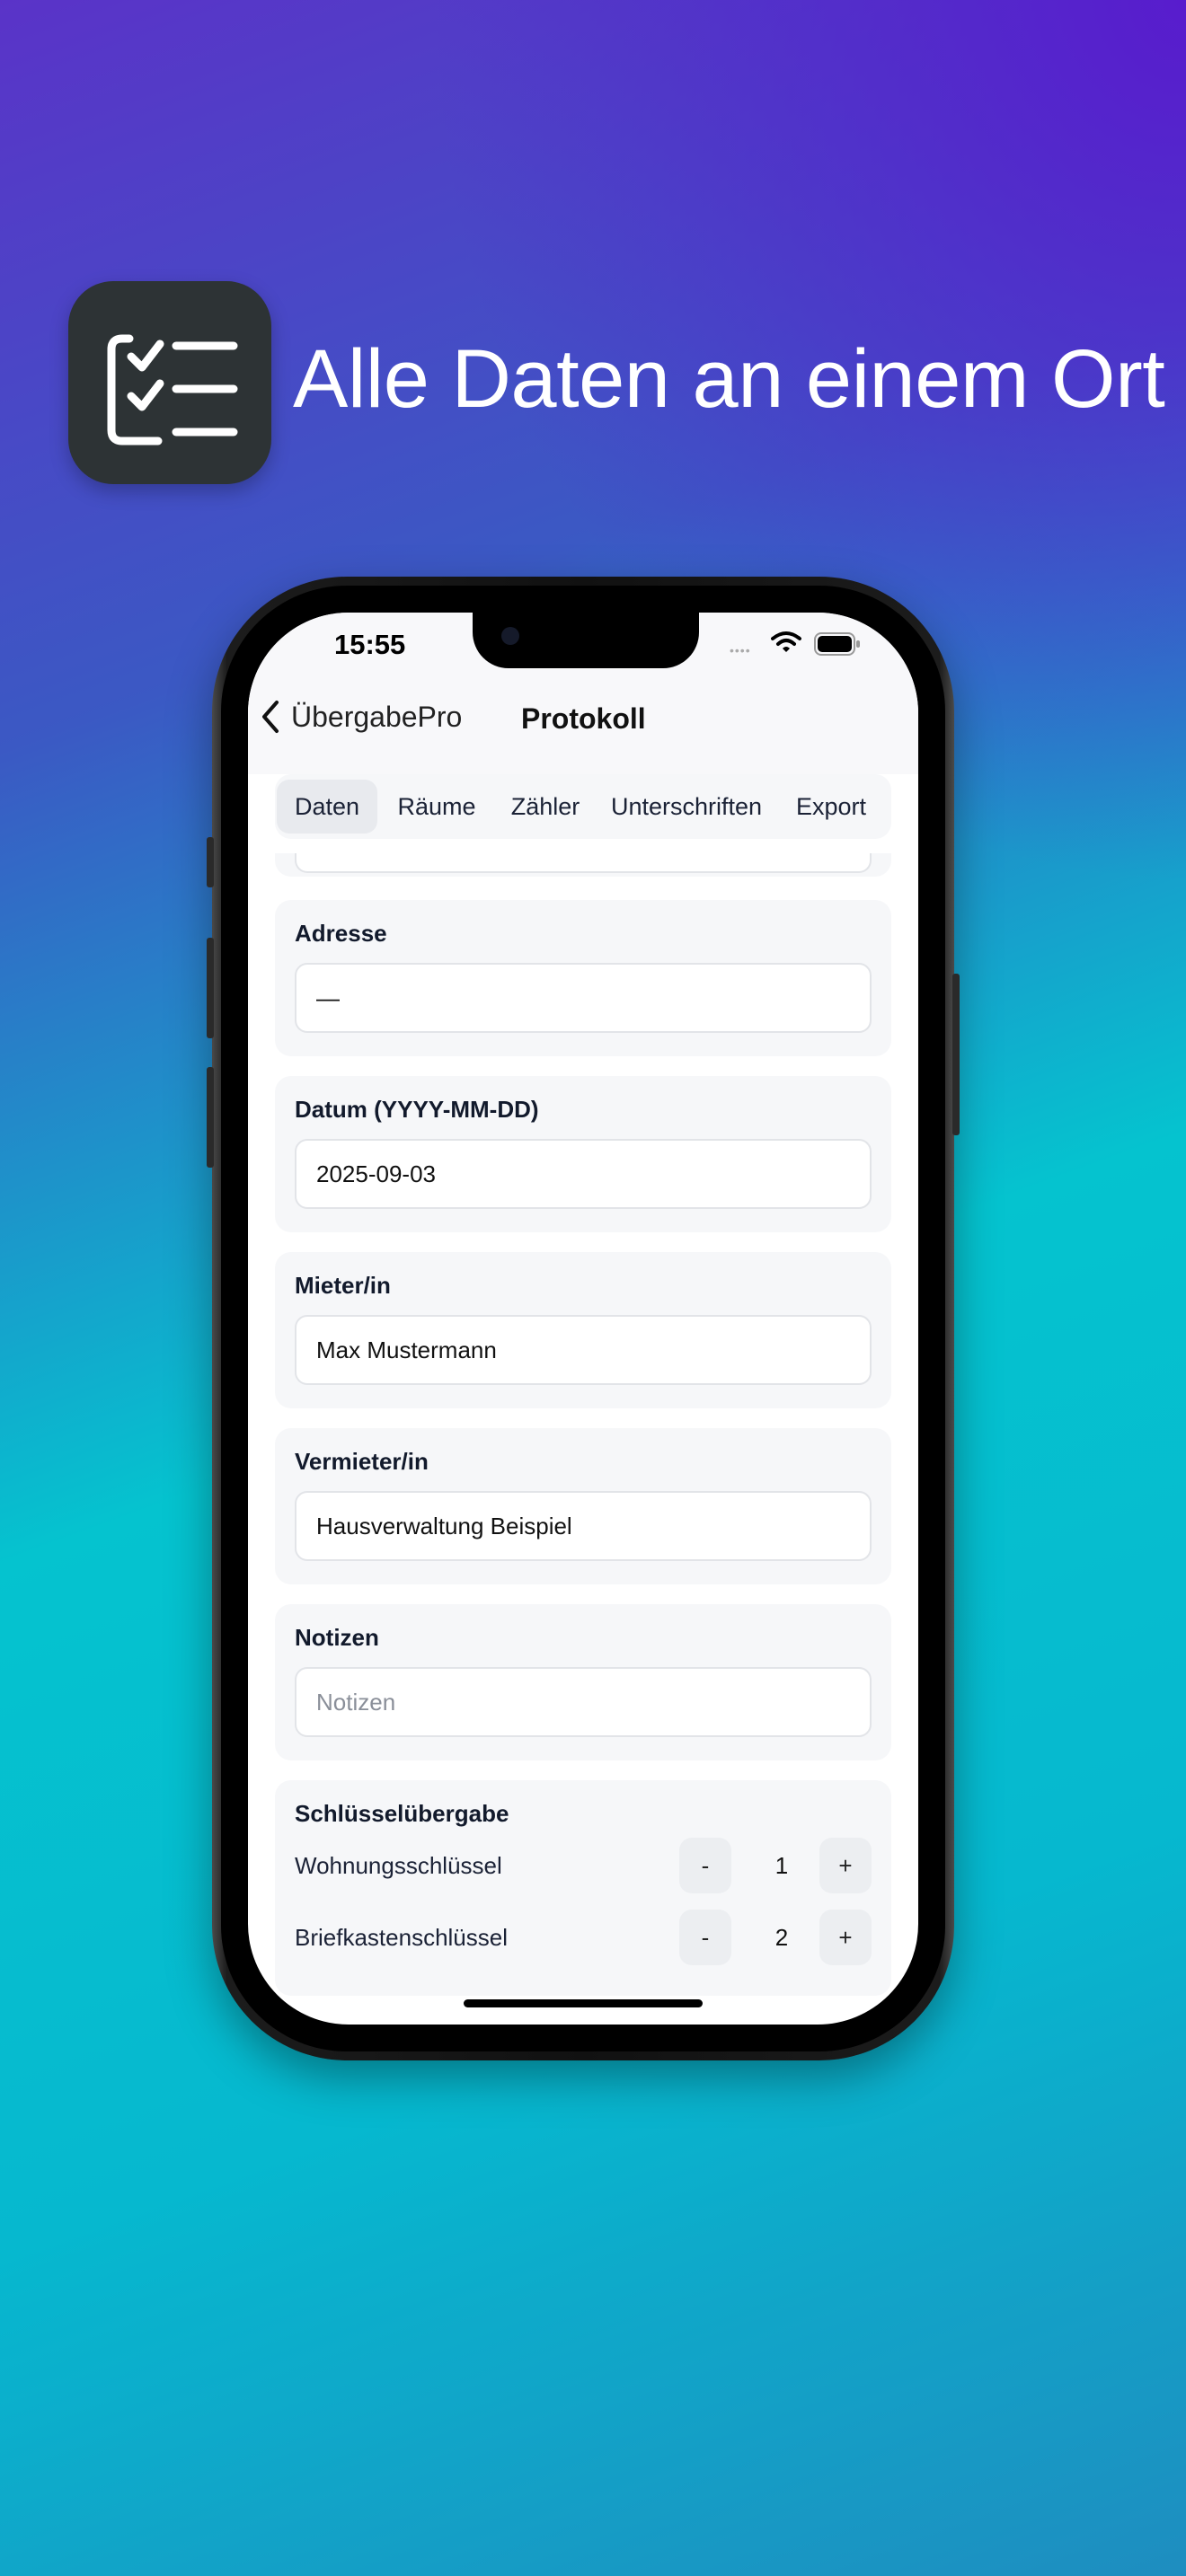  I want to click on notes-label: Notizen, so click(337, 1637).